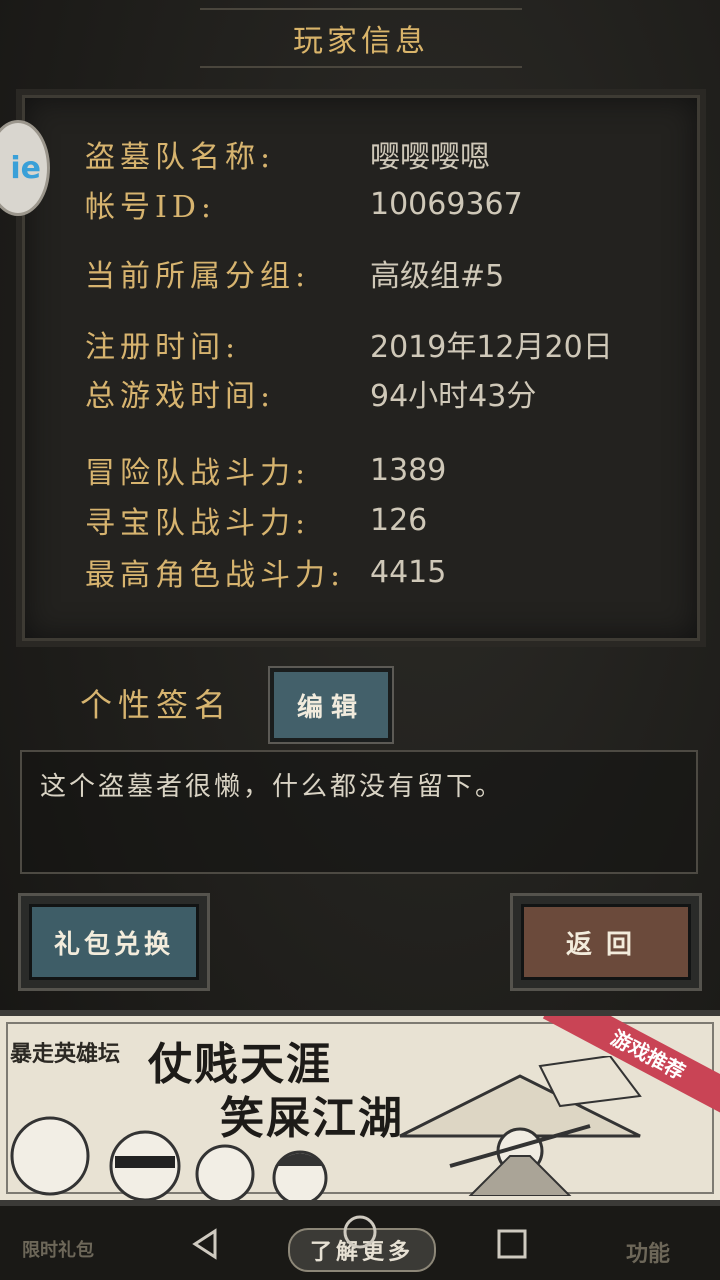 This screenshot has height=1280, width=720. What do you see at coordinates (491, 347) in the screenshot?
I see `register-time-value: 2019年12月20日` at bounding box center [491, 347].